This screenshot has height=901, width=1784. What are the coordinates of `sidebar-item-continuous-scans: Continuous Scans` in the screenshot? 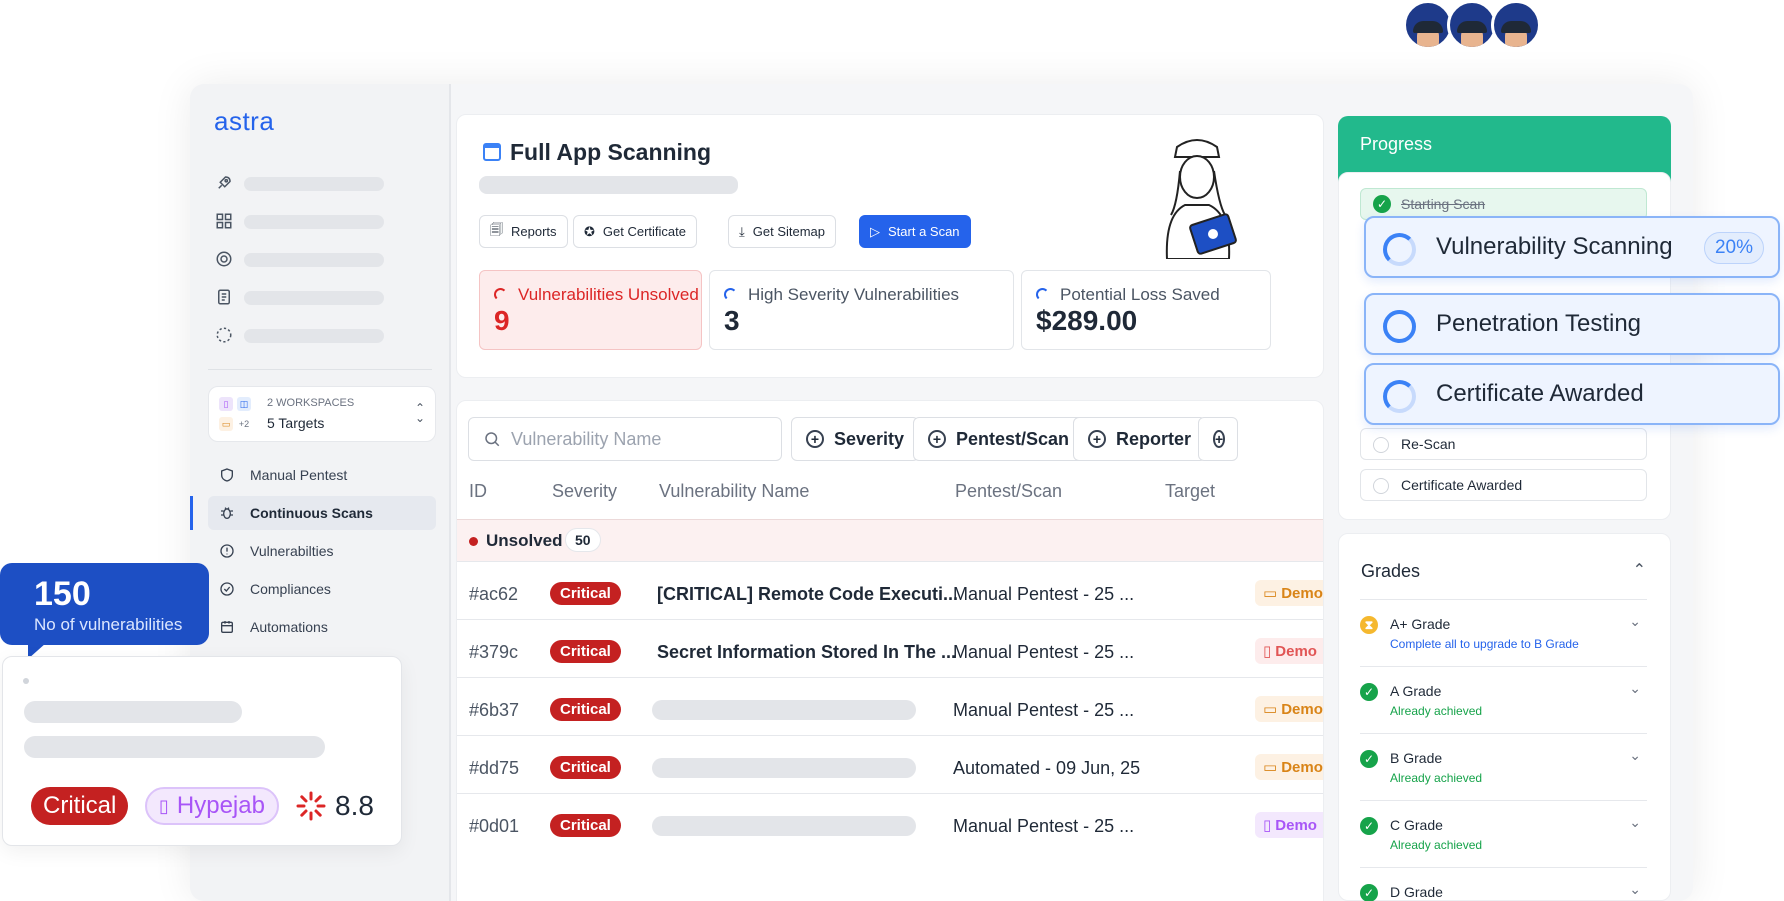 It's located at (322, 513).